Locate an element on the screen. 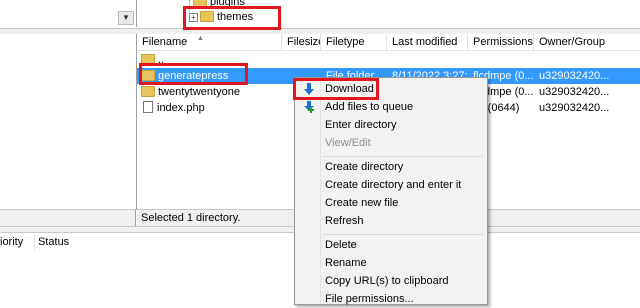 Image resolution: width=640 pixels, height=308 pixels. menu-item-enter-directory: Enter directory is located at coordinates (391, 125).